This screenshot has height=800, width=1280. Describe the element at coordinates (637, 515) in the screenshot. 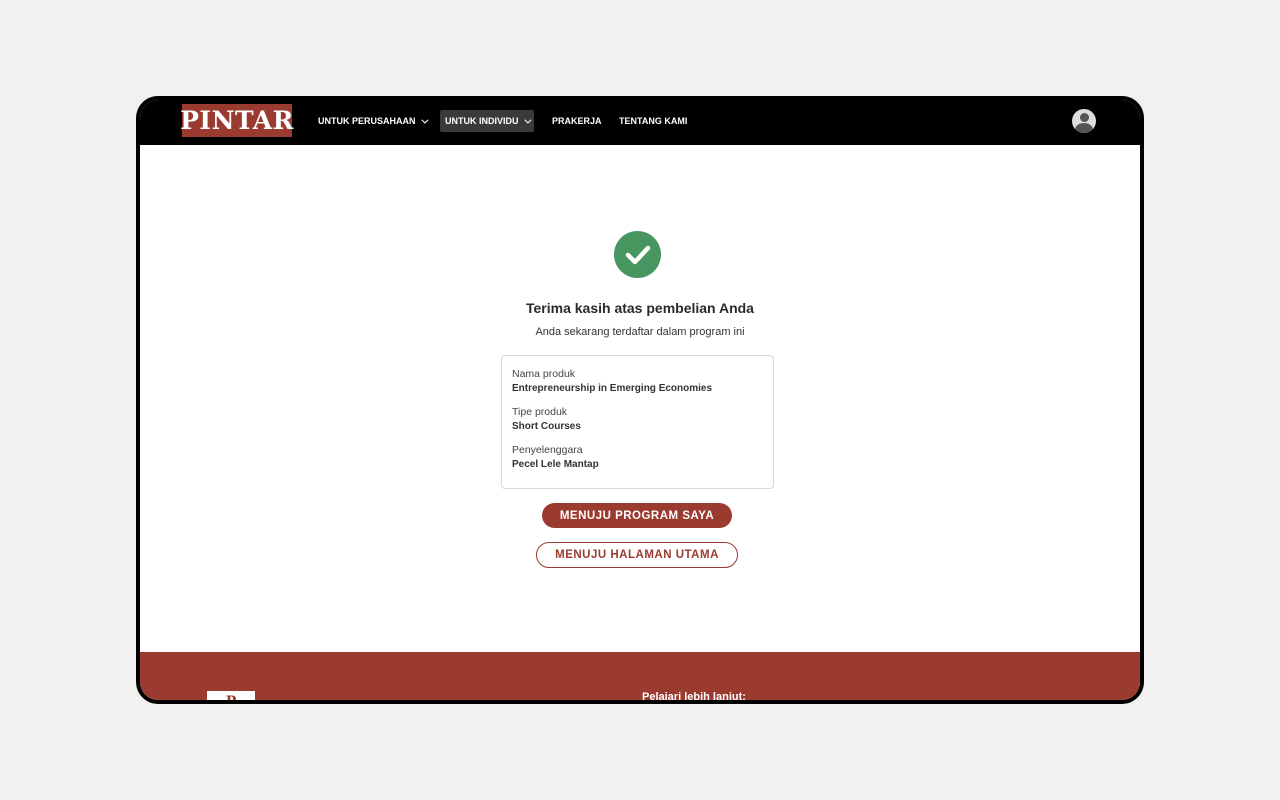

I see `go-to-my-program-button: MENUJU PROGRAM SAYA` at that location.